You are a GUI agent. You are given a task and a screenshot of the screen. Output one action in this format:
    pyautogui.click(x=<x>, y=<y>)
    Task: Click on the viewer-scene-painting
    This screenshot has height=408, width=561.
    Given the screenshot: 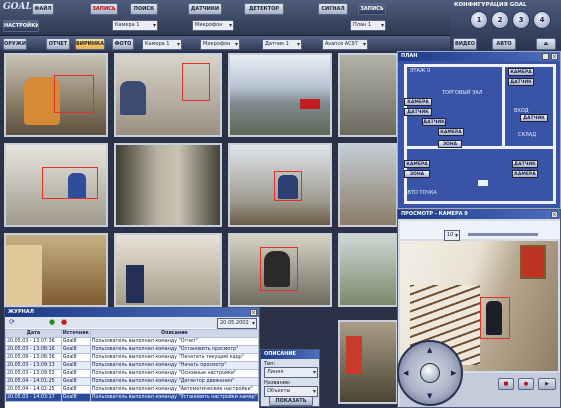 What is the action you would take?
    pyautogui.click(x=533, y=262)
    